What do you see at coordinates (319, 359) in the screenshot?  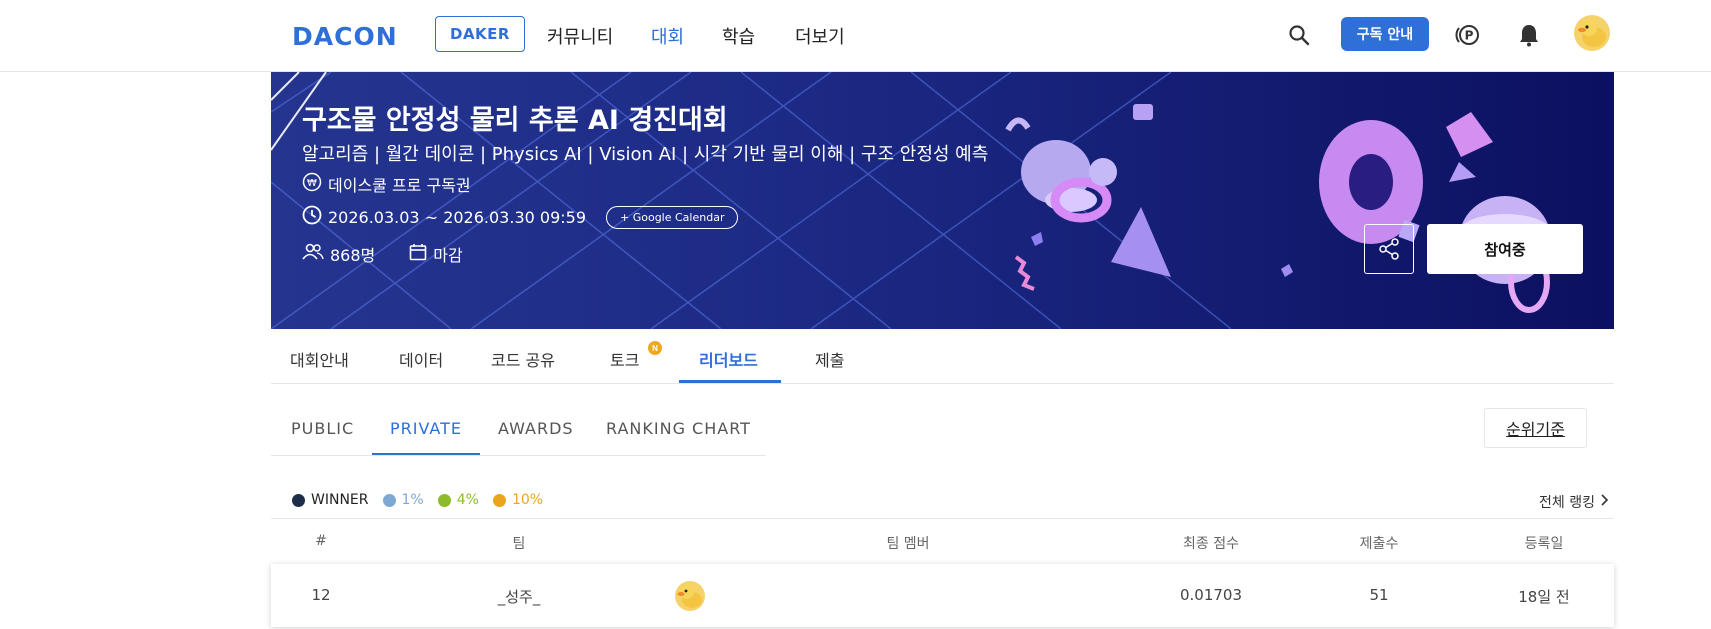 I see `tab-overview: 대회안내` at bounding box center [319, 359].